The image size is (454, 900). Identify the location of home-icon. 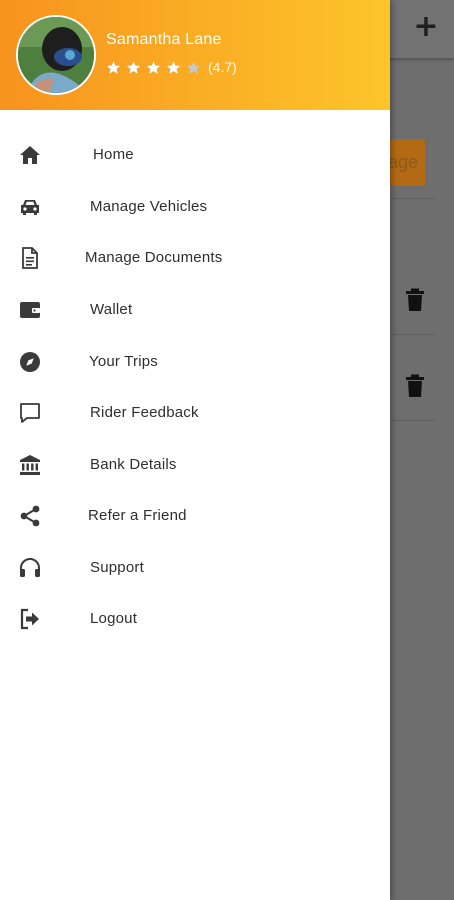
(30, 155).